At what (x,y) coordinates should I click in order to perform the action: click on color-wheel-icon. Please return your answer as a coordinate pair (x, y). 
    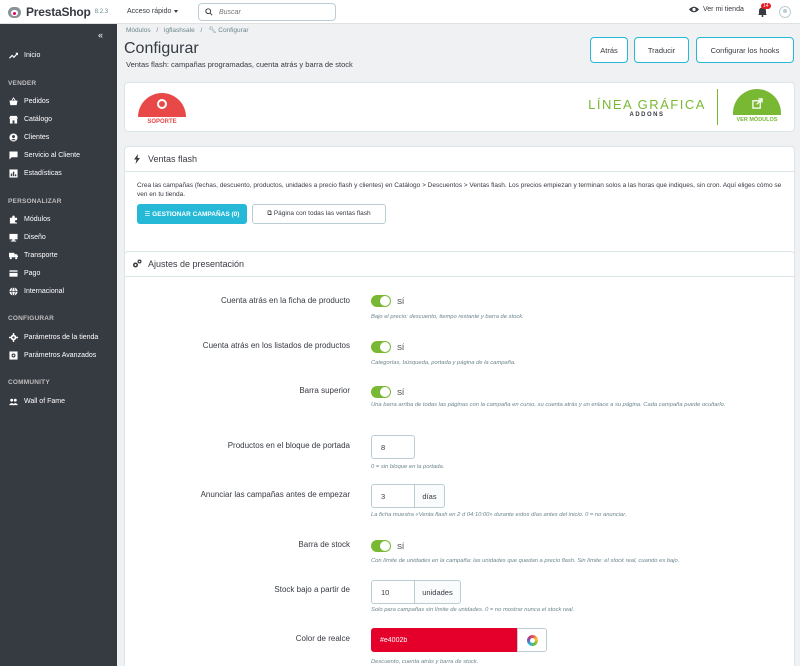
    Looking at the image, I should click on (532, 640).